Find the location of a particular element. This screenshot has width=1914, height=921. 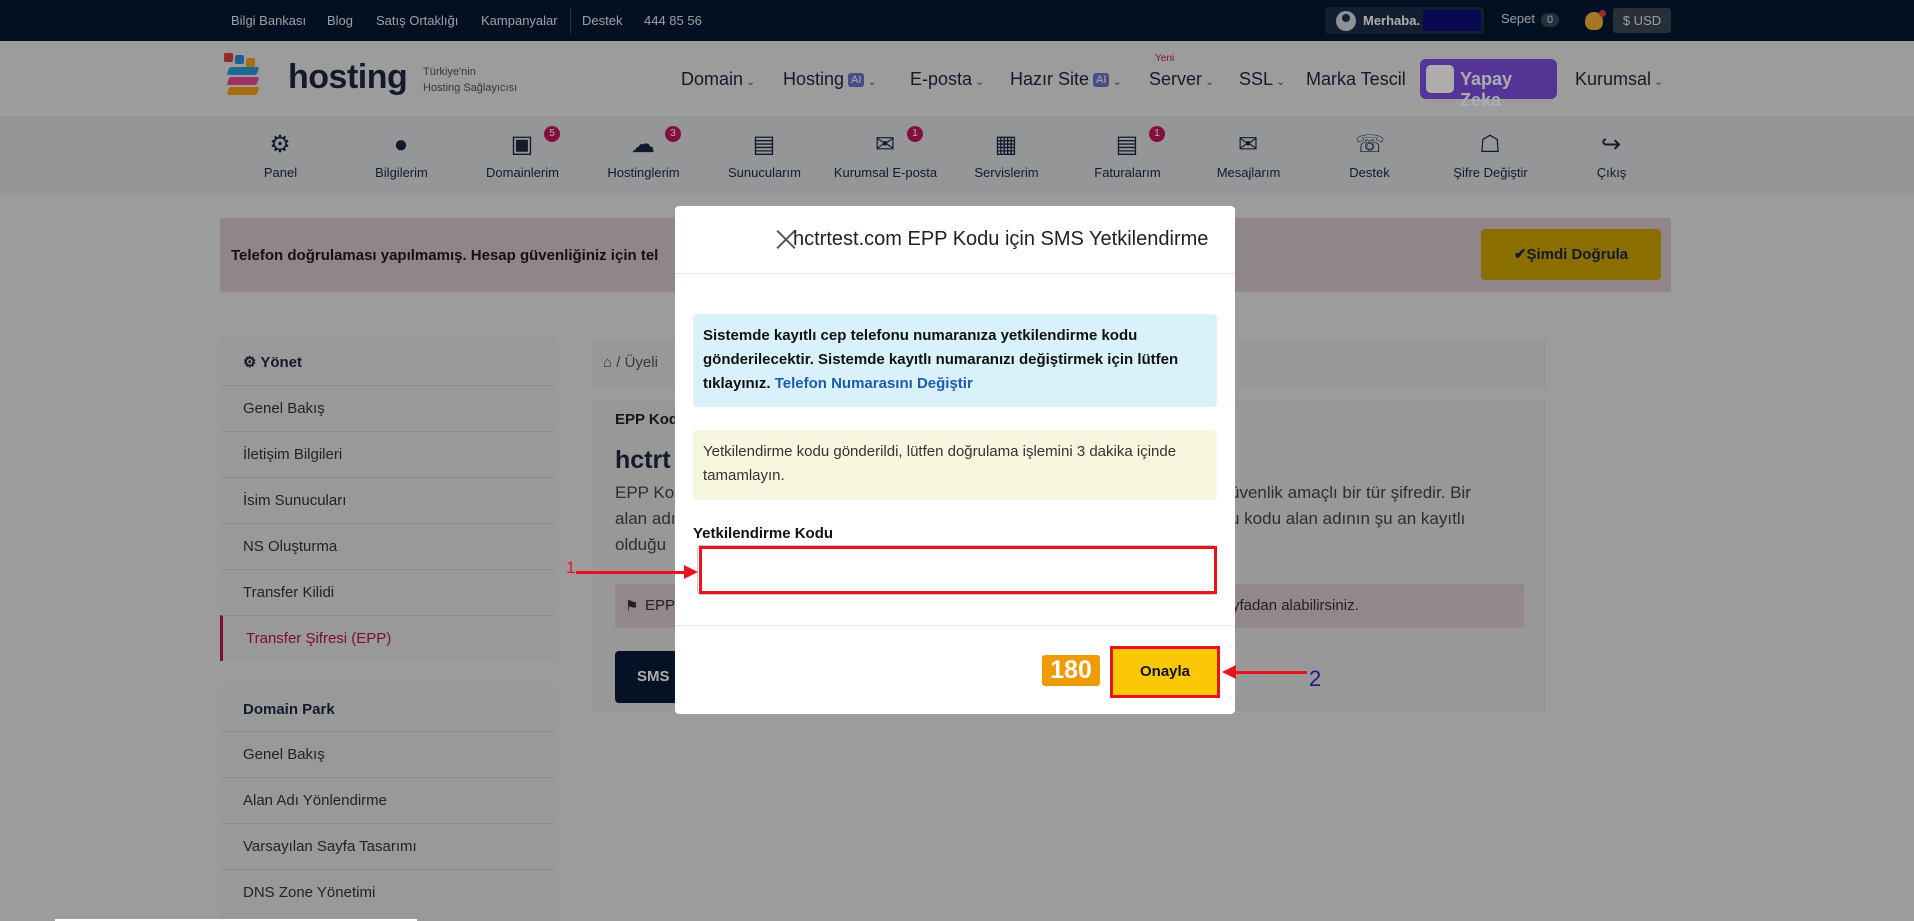

annotation-number-1: 1 is located at coordinates (571, 567).